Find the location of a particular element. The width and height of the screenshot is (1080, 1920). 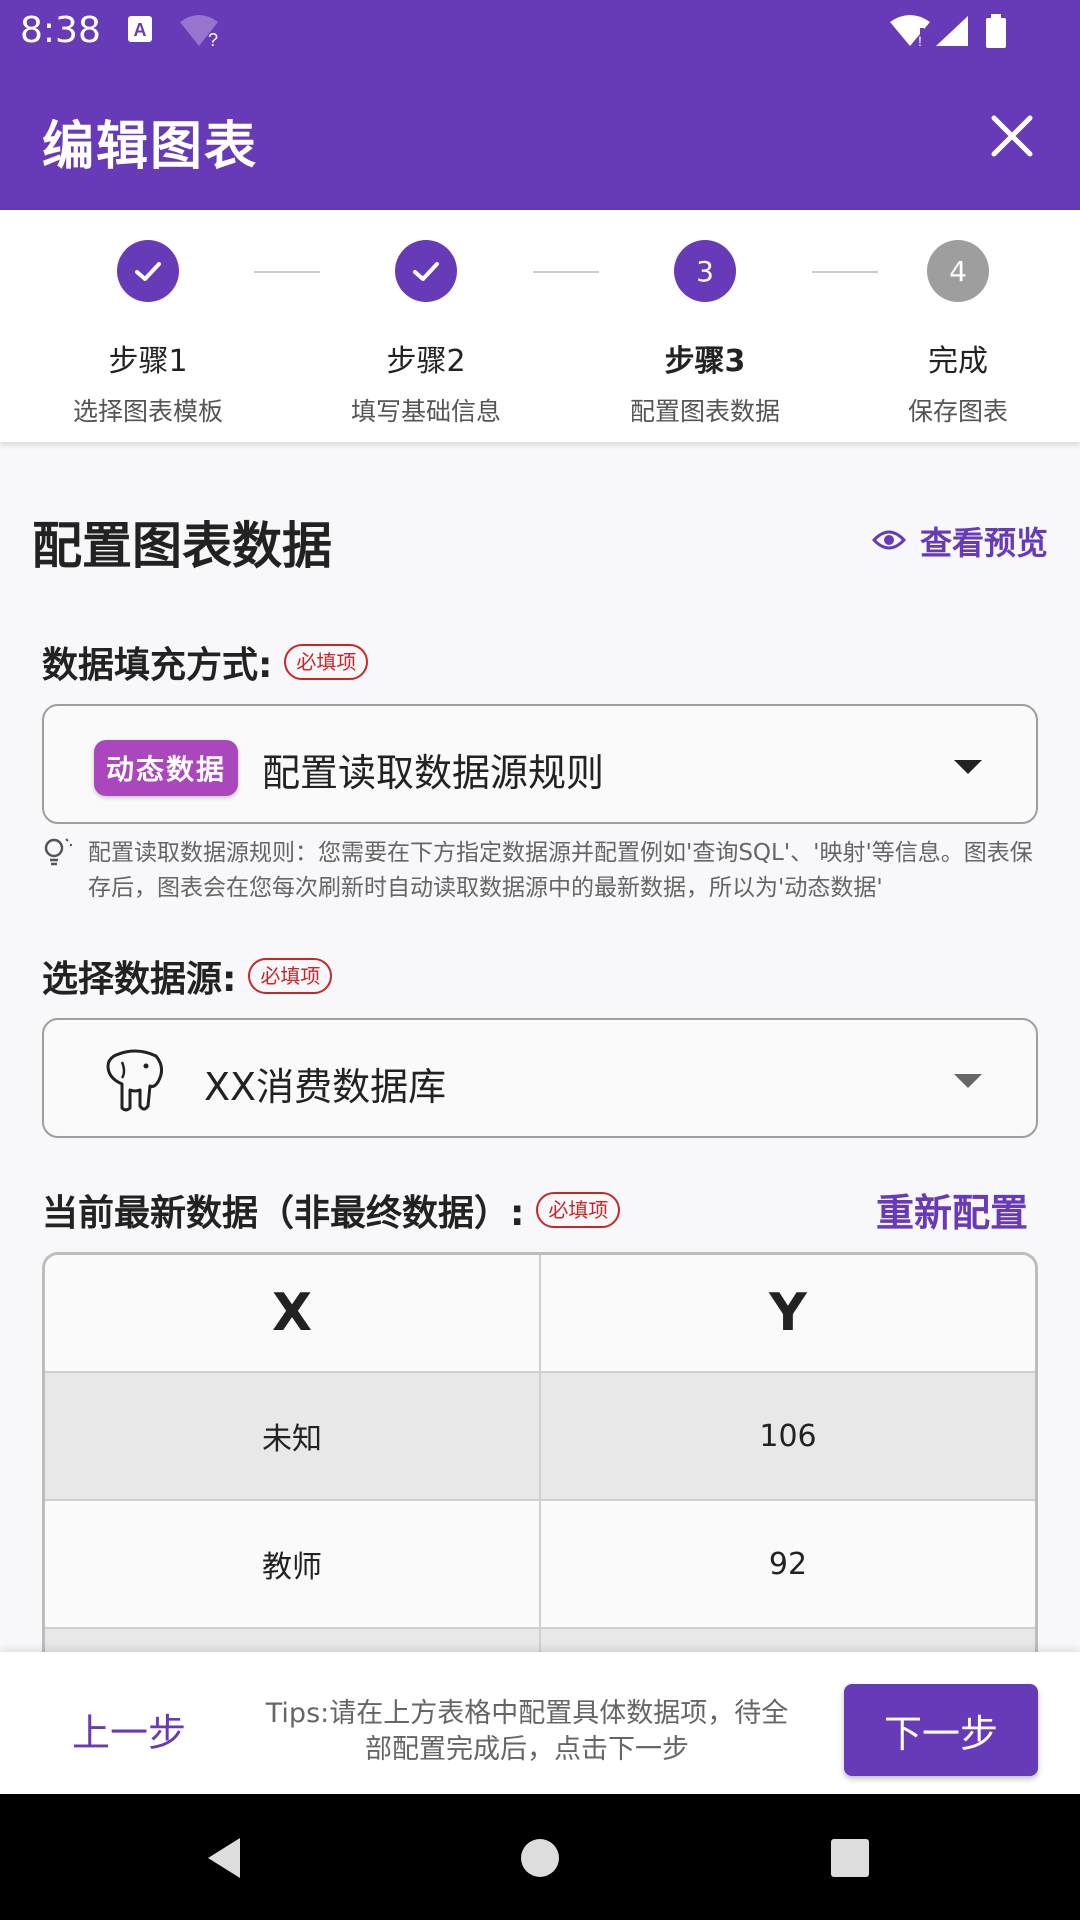

preview-label: 查看预览 is located at coordinates (983, 543).